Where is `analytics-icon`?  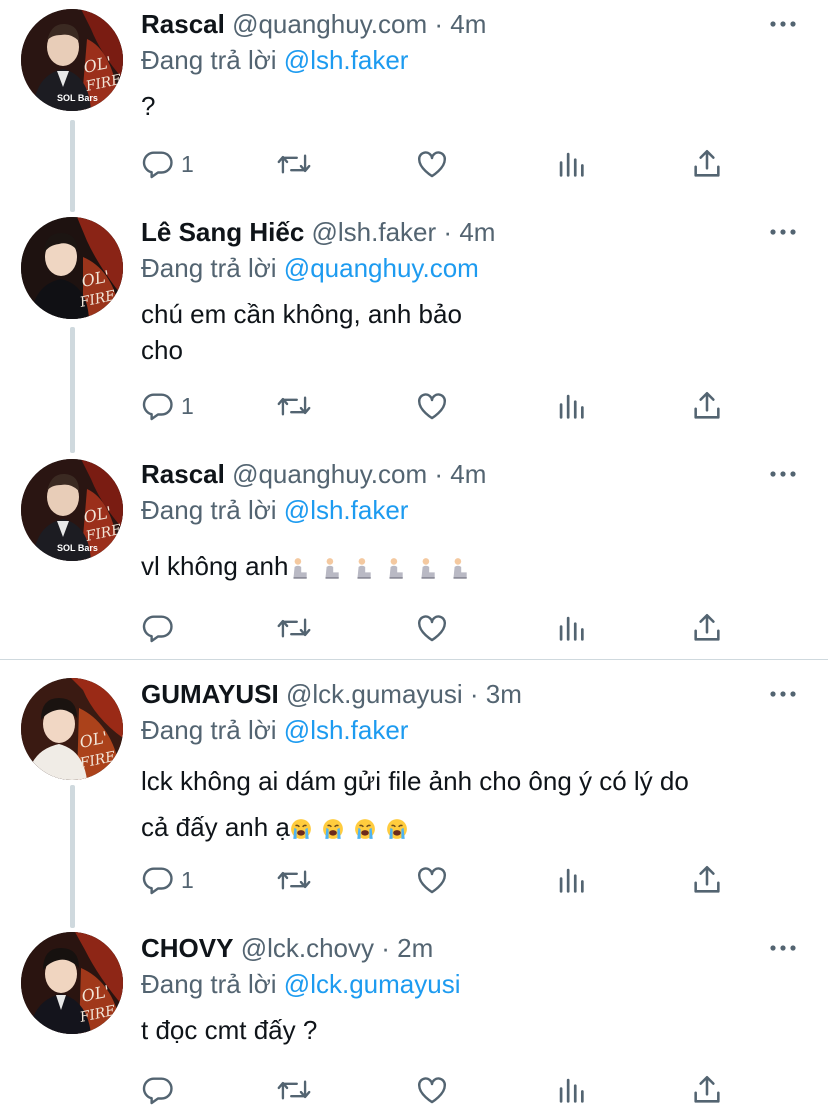 analytics-icon is located at coordinates (571, 628).